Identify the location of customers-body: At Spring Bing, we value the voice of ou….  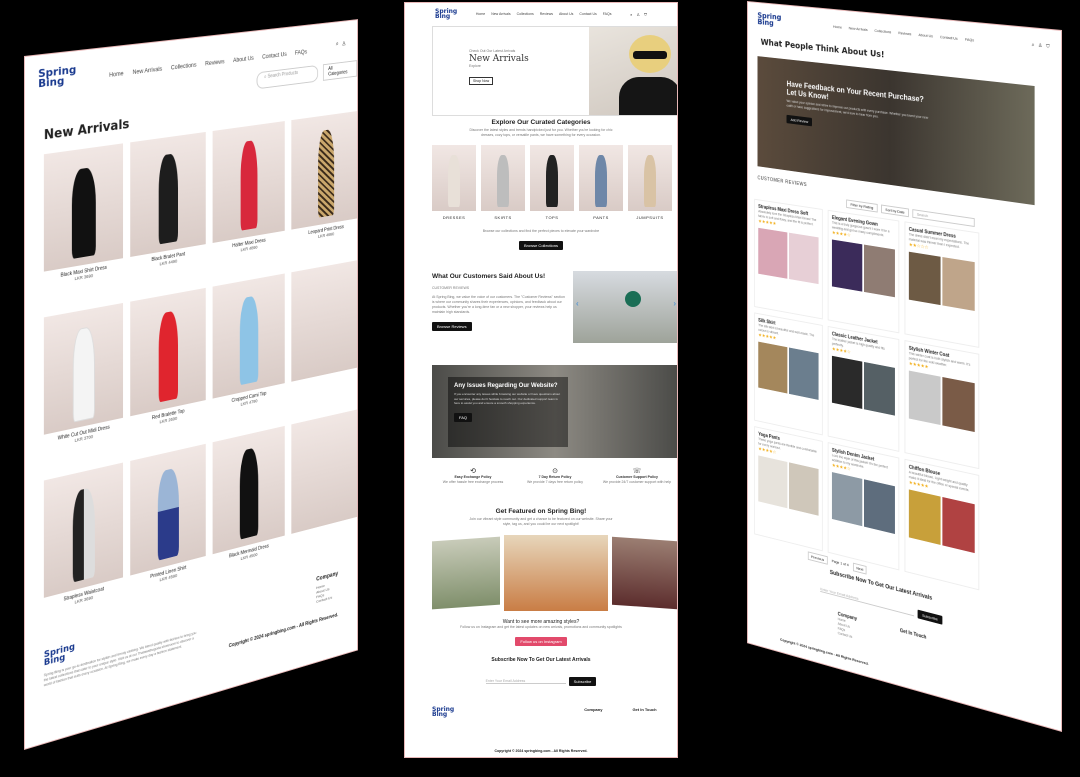
(498, 304).